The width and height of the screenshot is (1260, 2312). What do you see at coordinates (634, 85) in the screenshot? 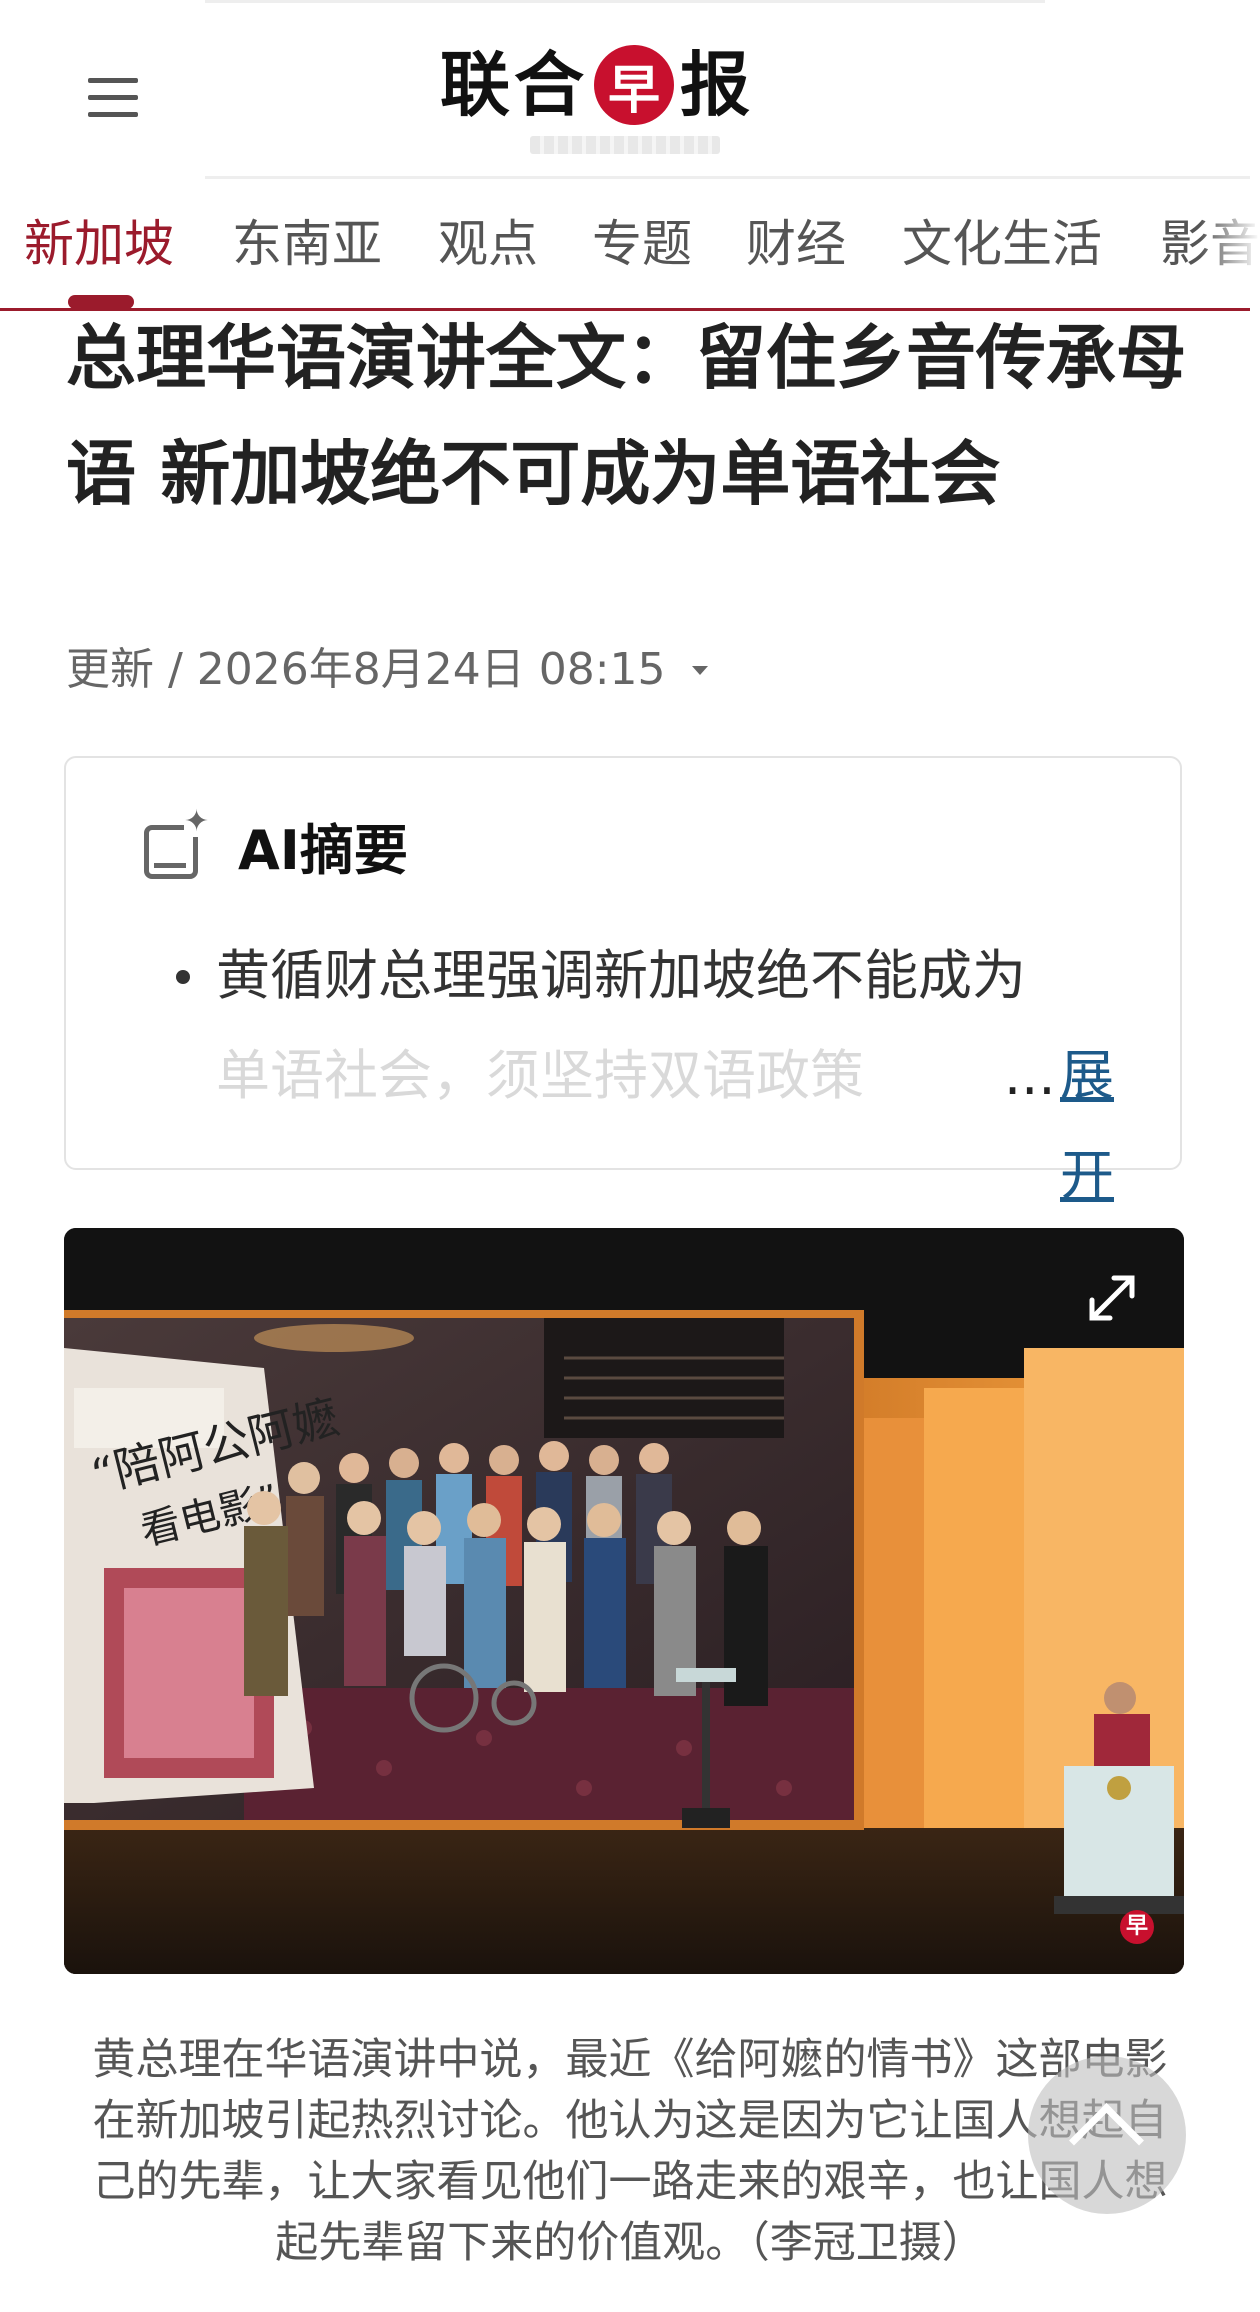
I see `logo-badge-zao: 早` at bounding box center [634, 85].